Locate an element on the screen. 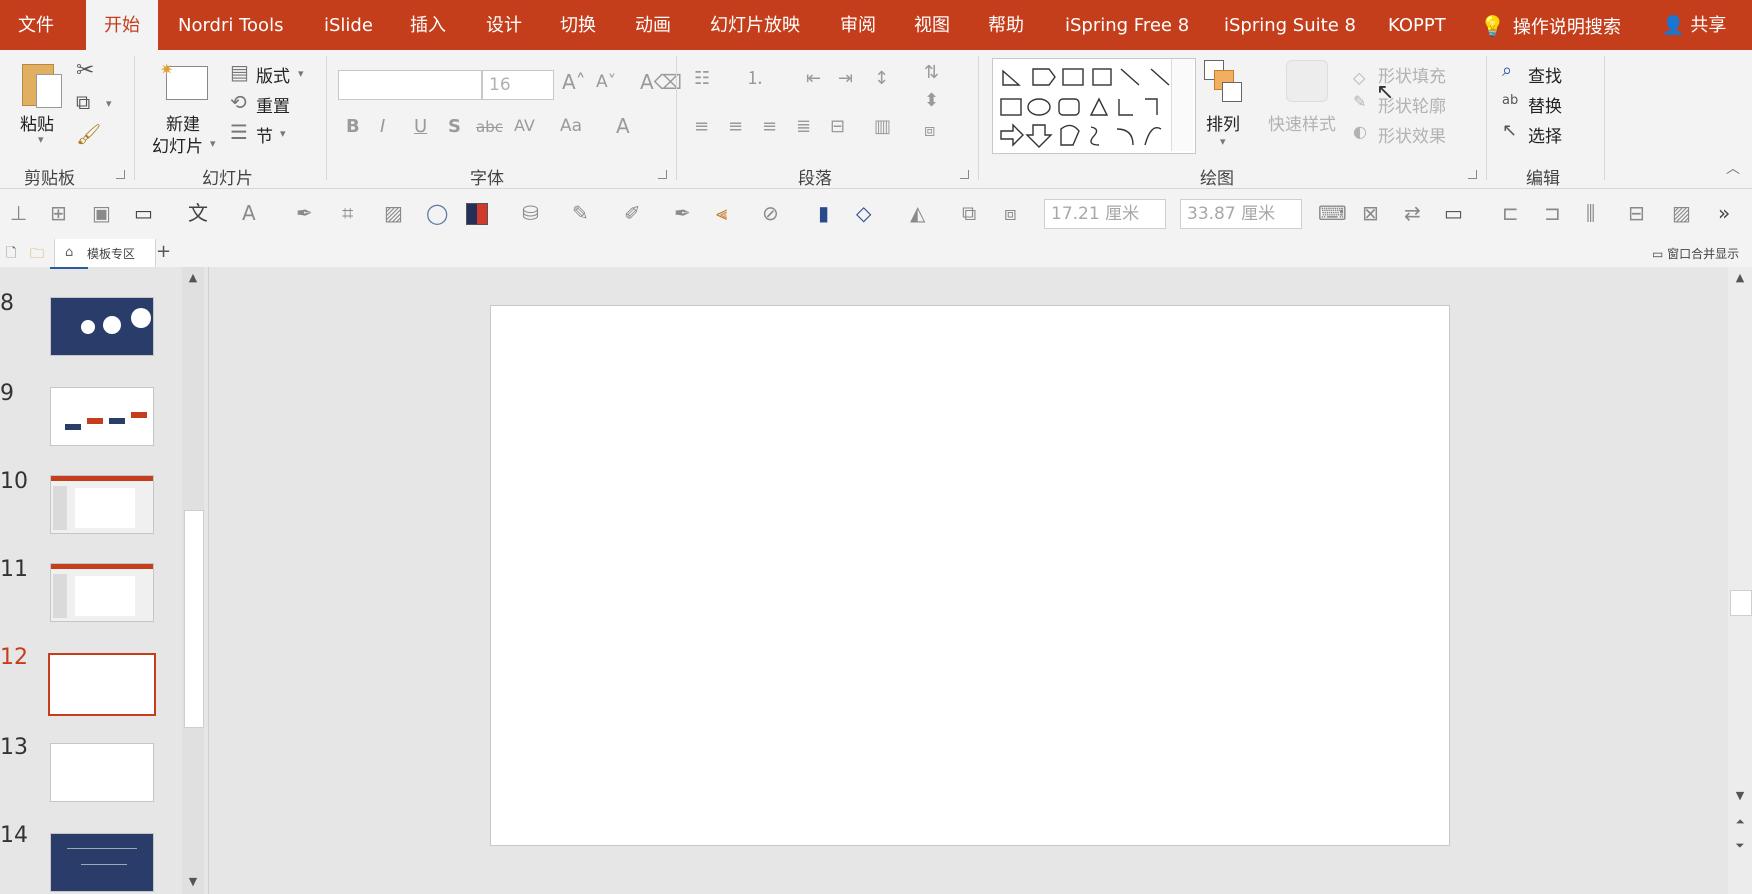 The width and height of the screenshot is (1752, 894). previous-slide-icon: ⏶ is located at coordinates (1740, 822).